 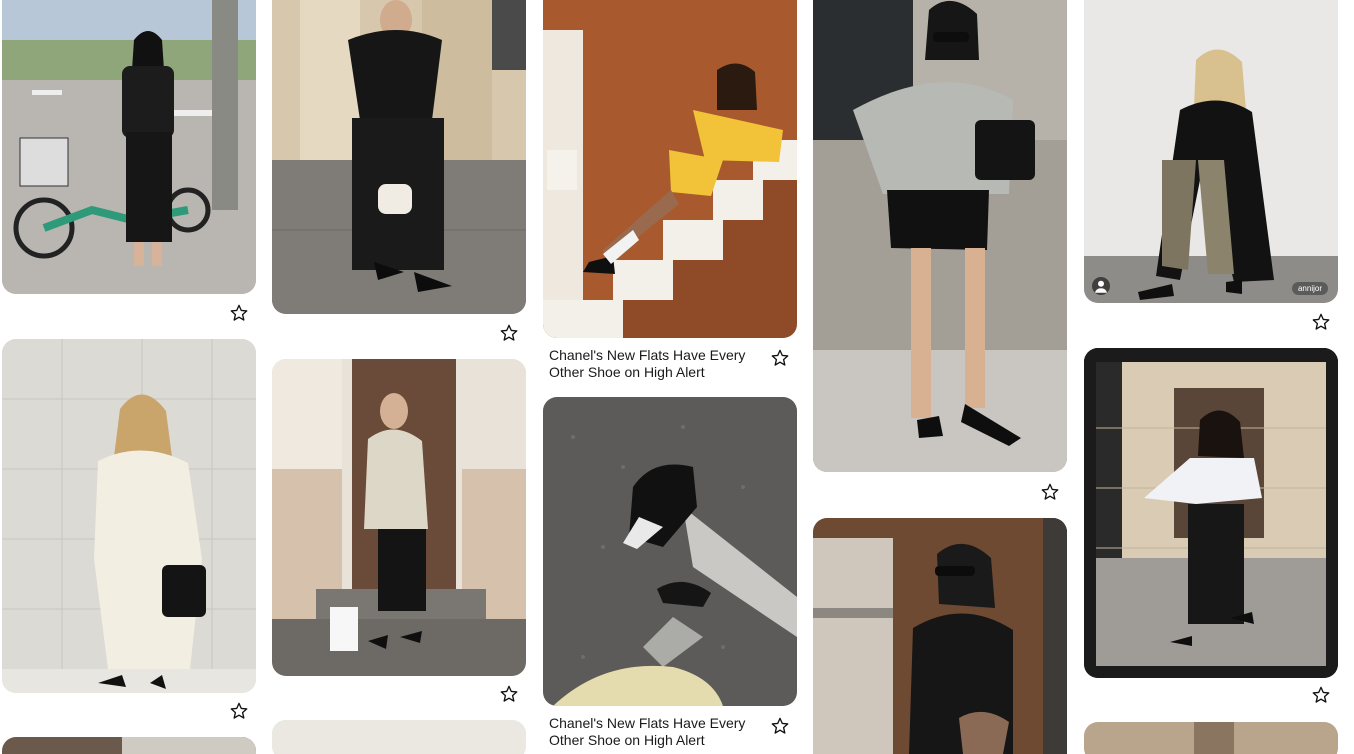 I want to click on pin-image: annijor, so click(x=1211, y=151).